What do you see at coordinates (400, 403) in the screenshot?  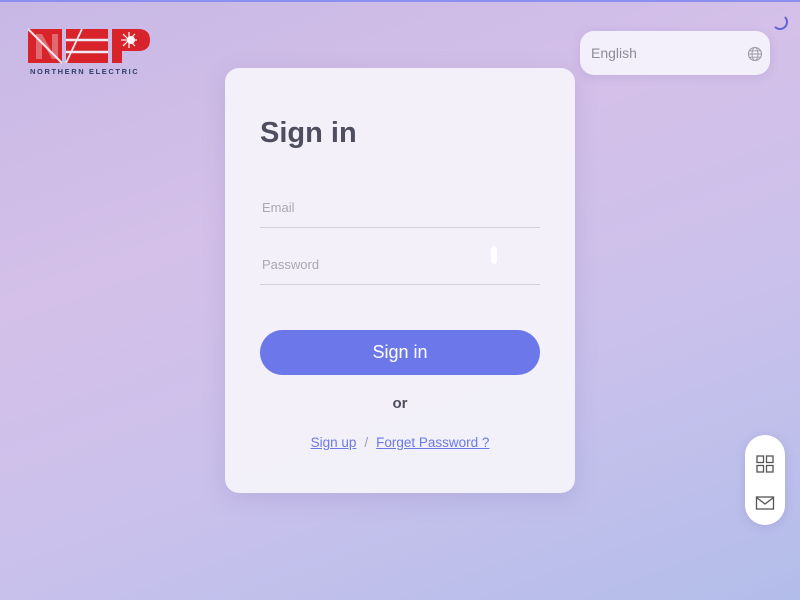 I see `or-divider: or` at bounding box center [400, 403].